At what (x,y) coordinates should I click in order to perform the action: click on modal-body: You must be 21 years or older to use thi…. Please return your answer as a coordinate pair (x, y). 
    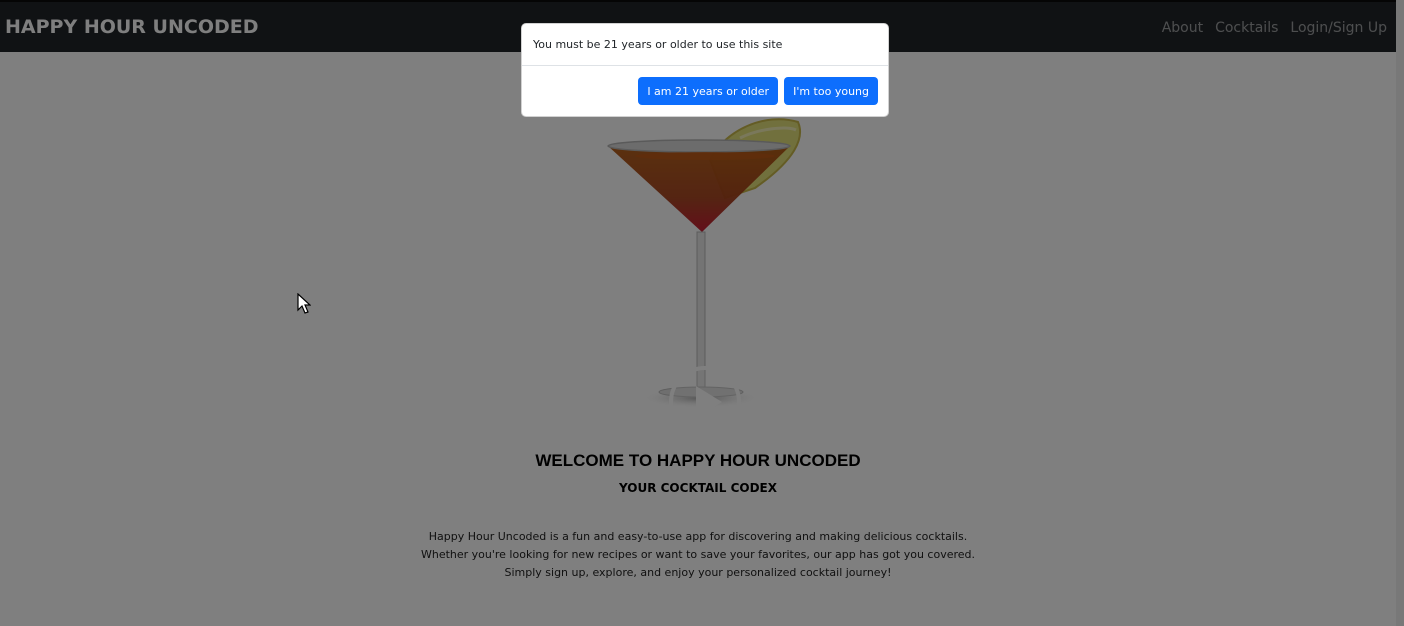
    Looking at the image, I should click on (705, 45).